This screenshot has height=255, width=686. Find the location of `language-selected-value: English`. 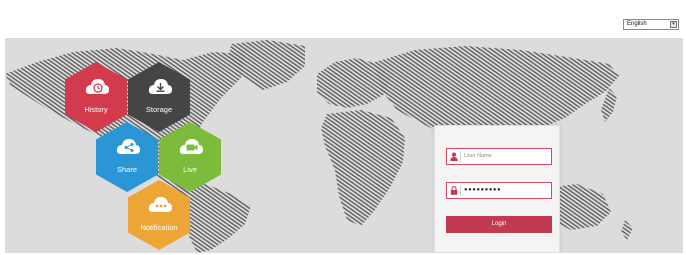

language-selected-value: English is located at coordinates (637, 24).